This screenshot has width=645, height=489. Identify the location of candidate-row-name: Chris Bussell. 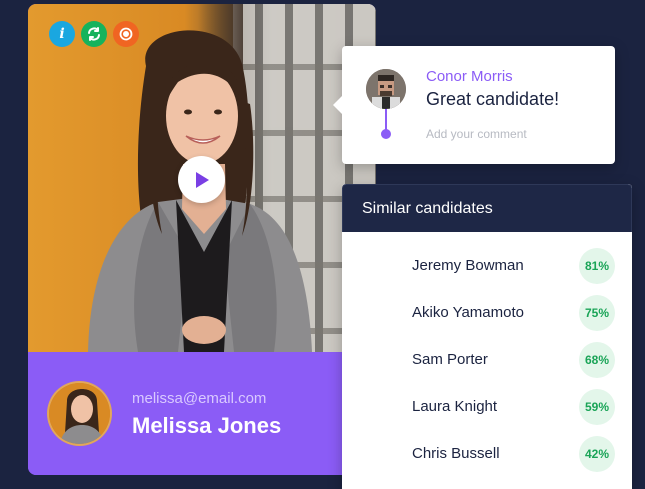
(456, 453).